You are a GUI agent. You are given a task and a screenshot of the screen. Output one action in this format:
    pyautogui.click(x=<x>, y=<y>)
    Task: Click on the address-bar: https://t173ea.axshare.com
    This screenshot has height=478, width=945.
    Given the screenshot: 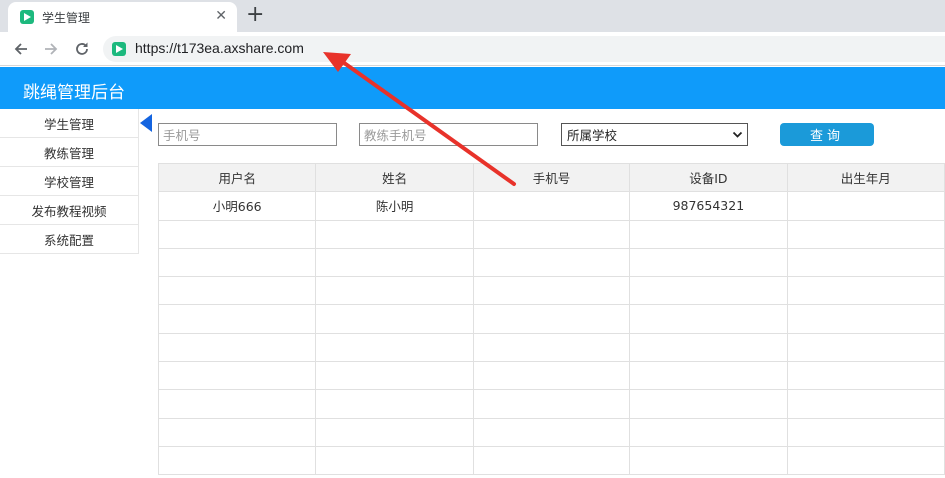 What is the action you would take?
    pyautogui.click(x=524, y=49)
    